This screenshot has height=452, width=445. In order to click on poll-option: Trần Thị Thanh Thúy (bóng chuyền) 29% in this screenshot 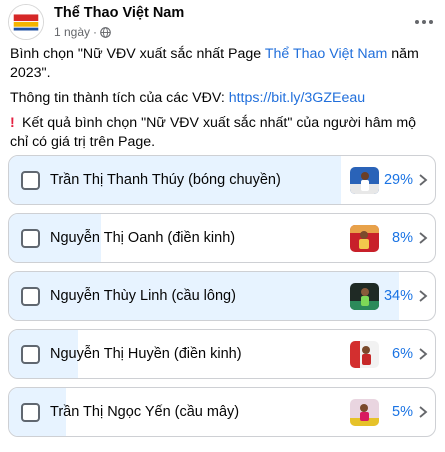, I will do `click(222, 180)`.